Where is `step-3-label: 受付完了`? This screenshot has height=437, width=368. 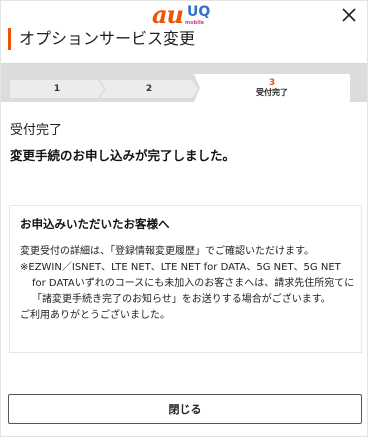 step-3-label: 受付完了 is located at coordinates (272, 92).